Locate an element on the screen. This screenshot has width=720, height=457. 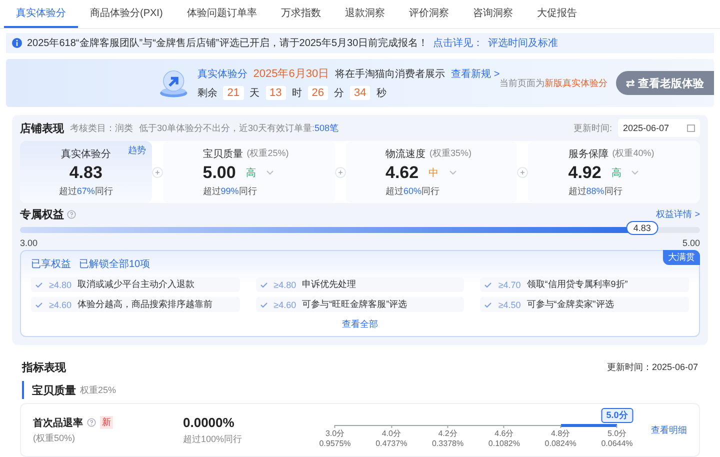
metric-value: 5.00 is located at coordinates (219, 172).